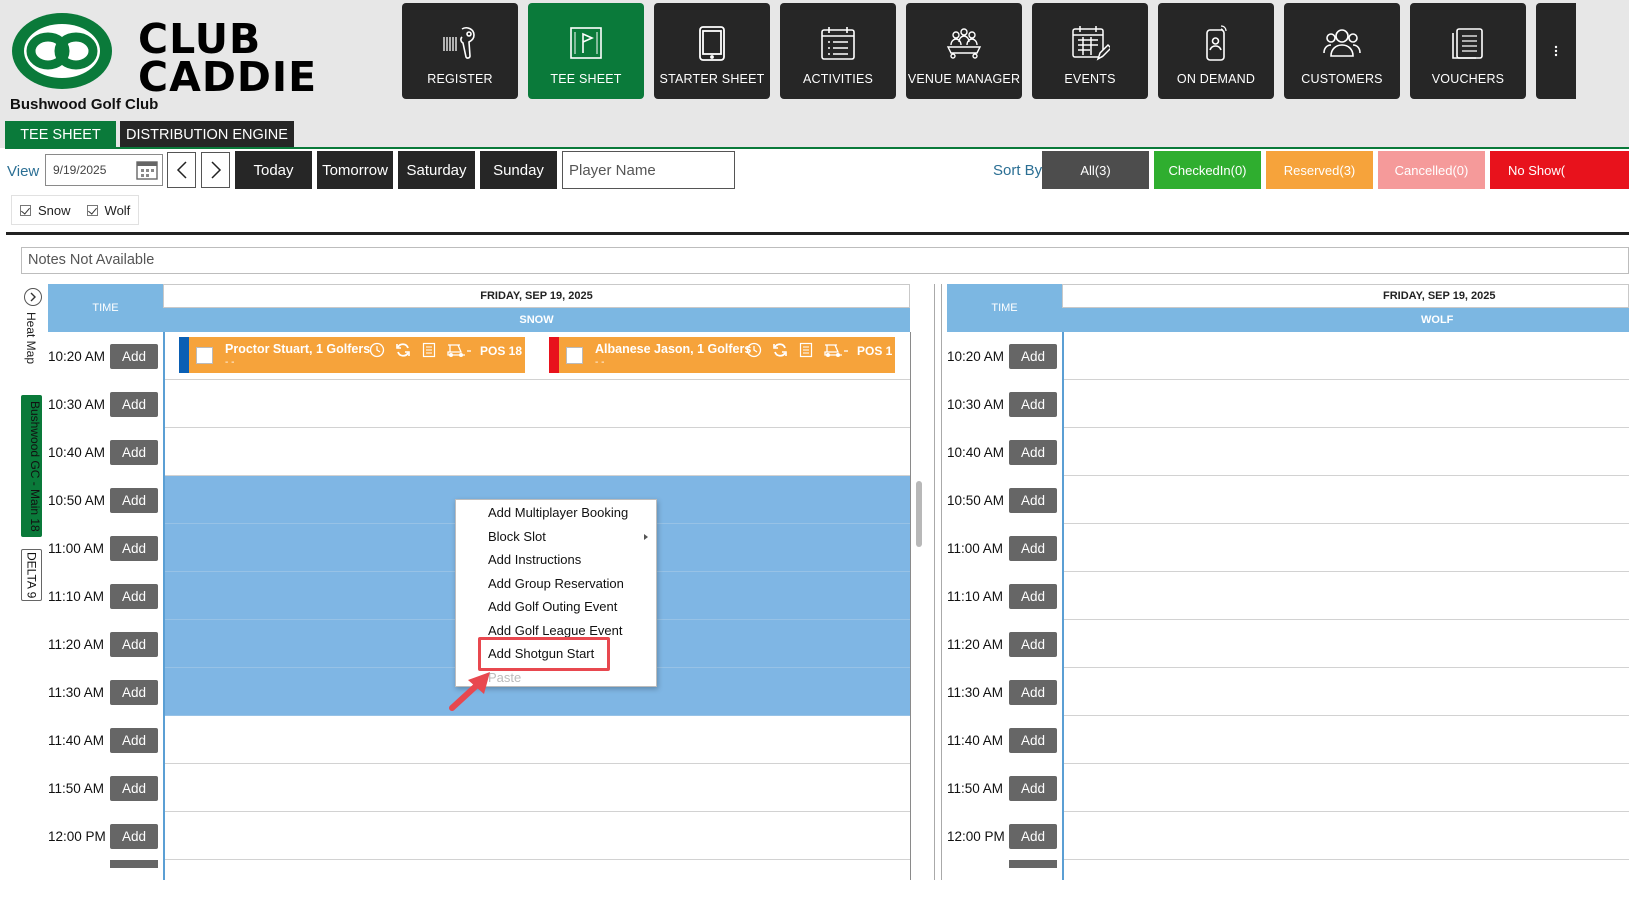  Describe the element at coordinates (1319, 170) in the screenshot. I see `sort-reserved-button: Reserved(3)` at that location.